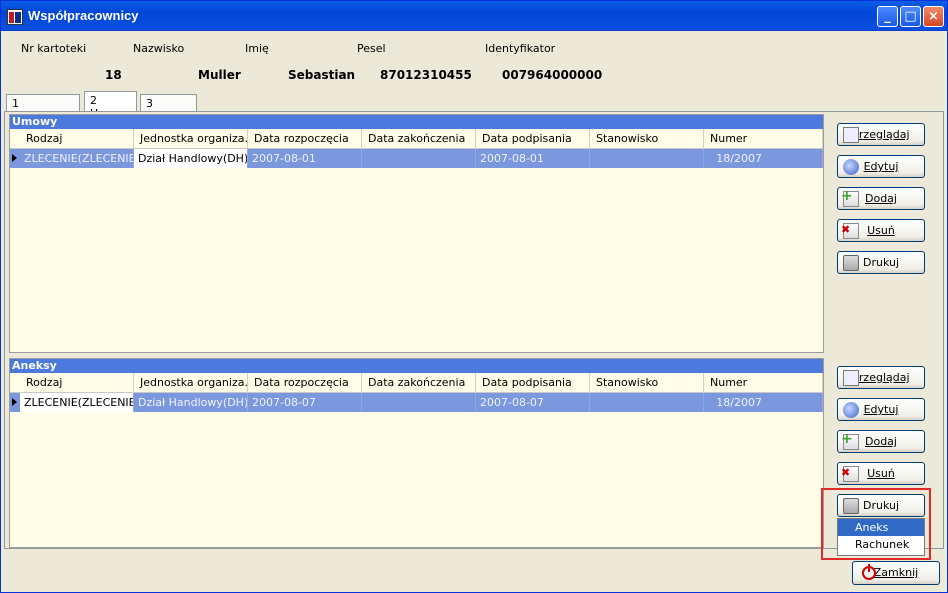  Describe the element at coordinates (881, 230) in the screenshot. I see `delete-contract-button: Usuń` at that location.